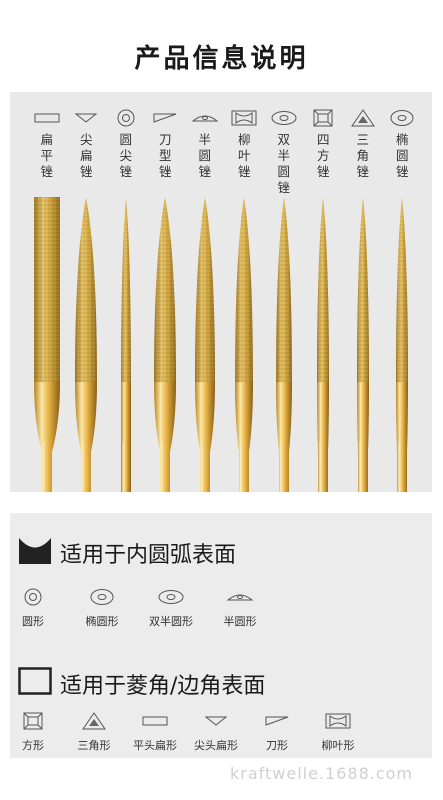 This screenshot has height=800, width=443. What do you see at coordinates (240, 597) in the screenshot?
I see `half-round-shape-icon` at bounding box center [240, 597].